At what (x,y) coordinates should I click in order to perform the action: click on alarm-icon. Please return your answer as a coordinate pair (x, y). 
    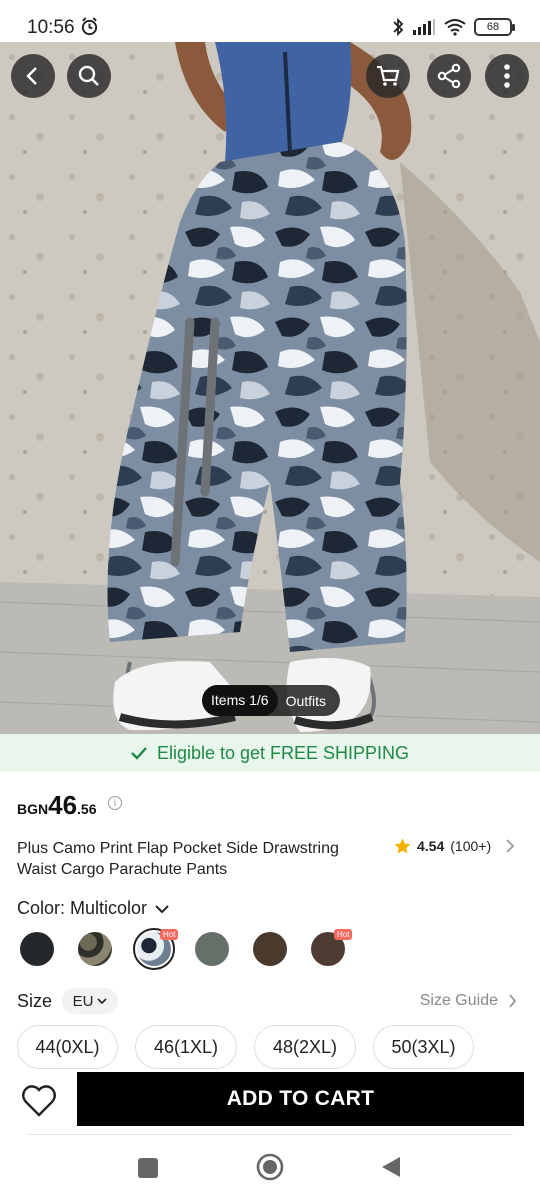
    Looking at the image, I should click on (89, 26).